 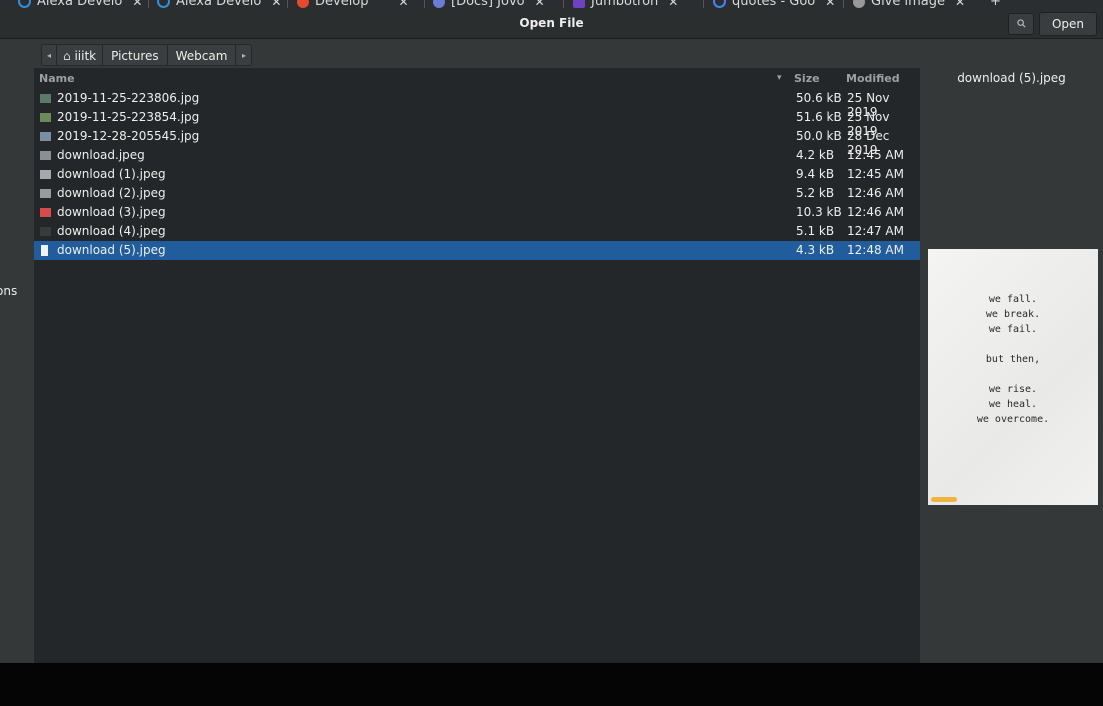 I want to click on file-name: download (5).jpeg, so click(x=111, y=250).